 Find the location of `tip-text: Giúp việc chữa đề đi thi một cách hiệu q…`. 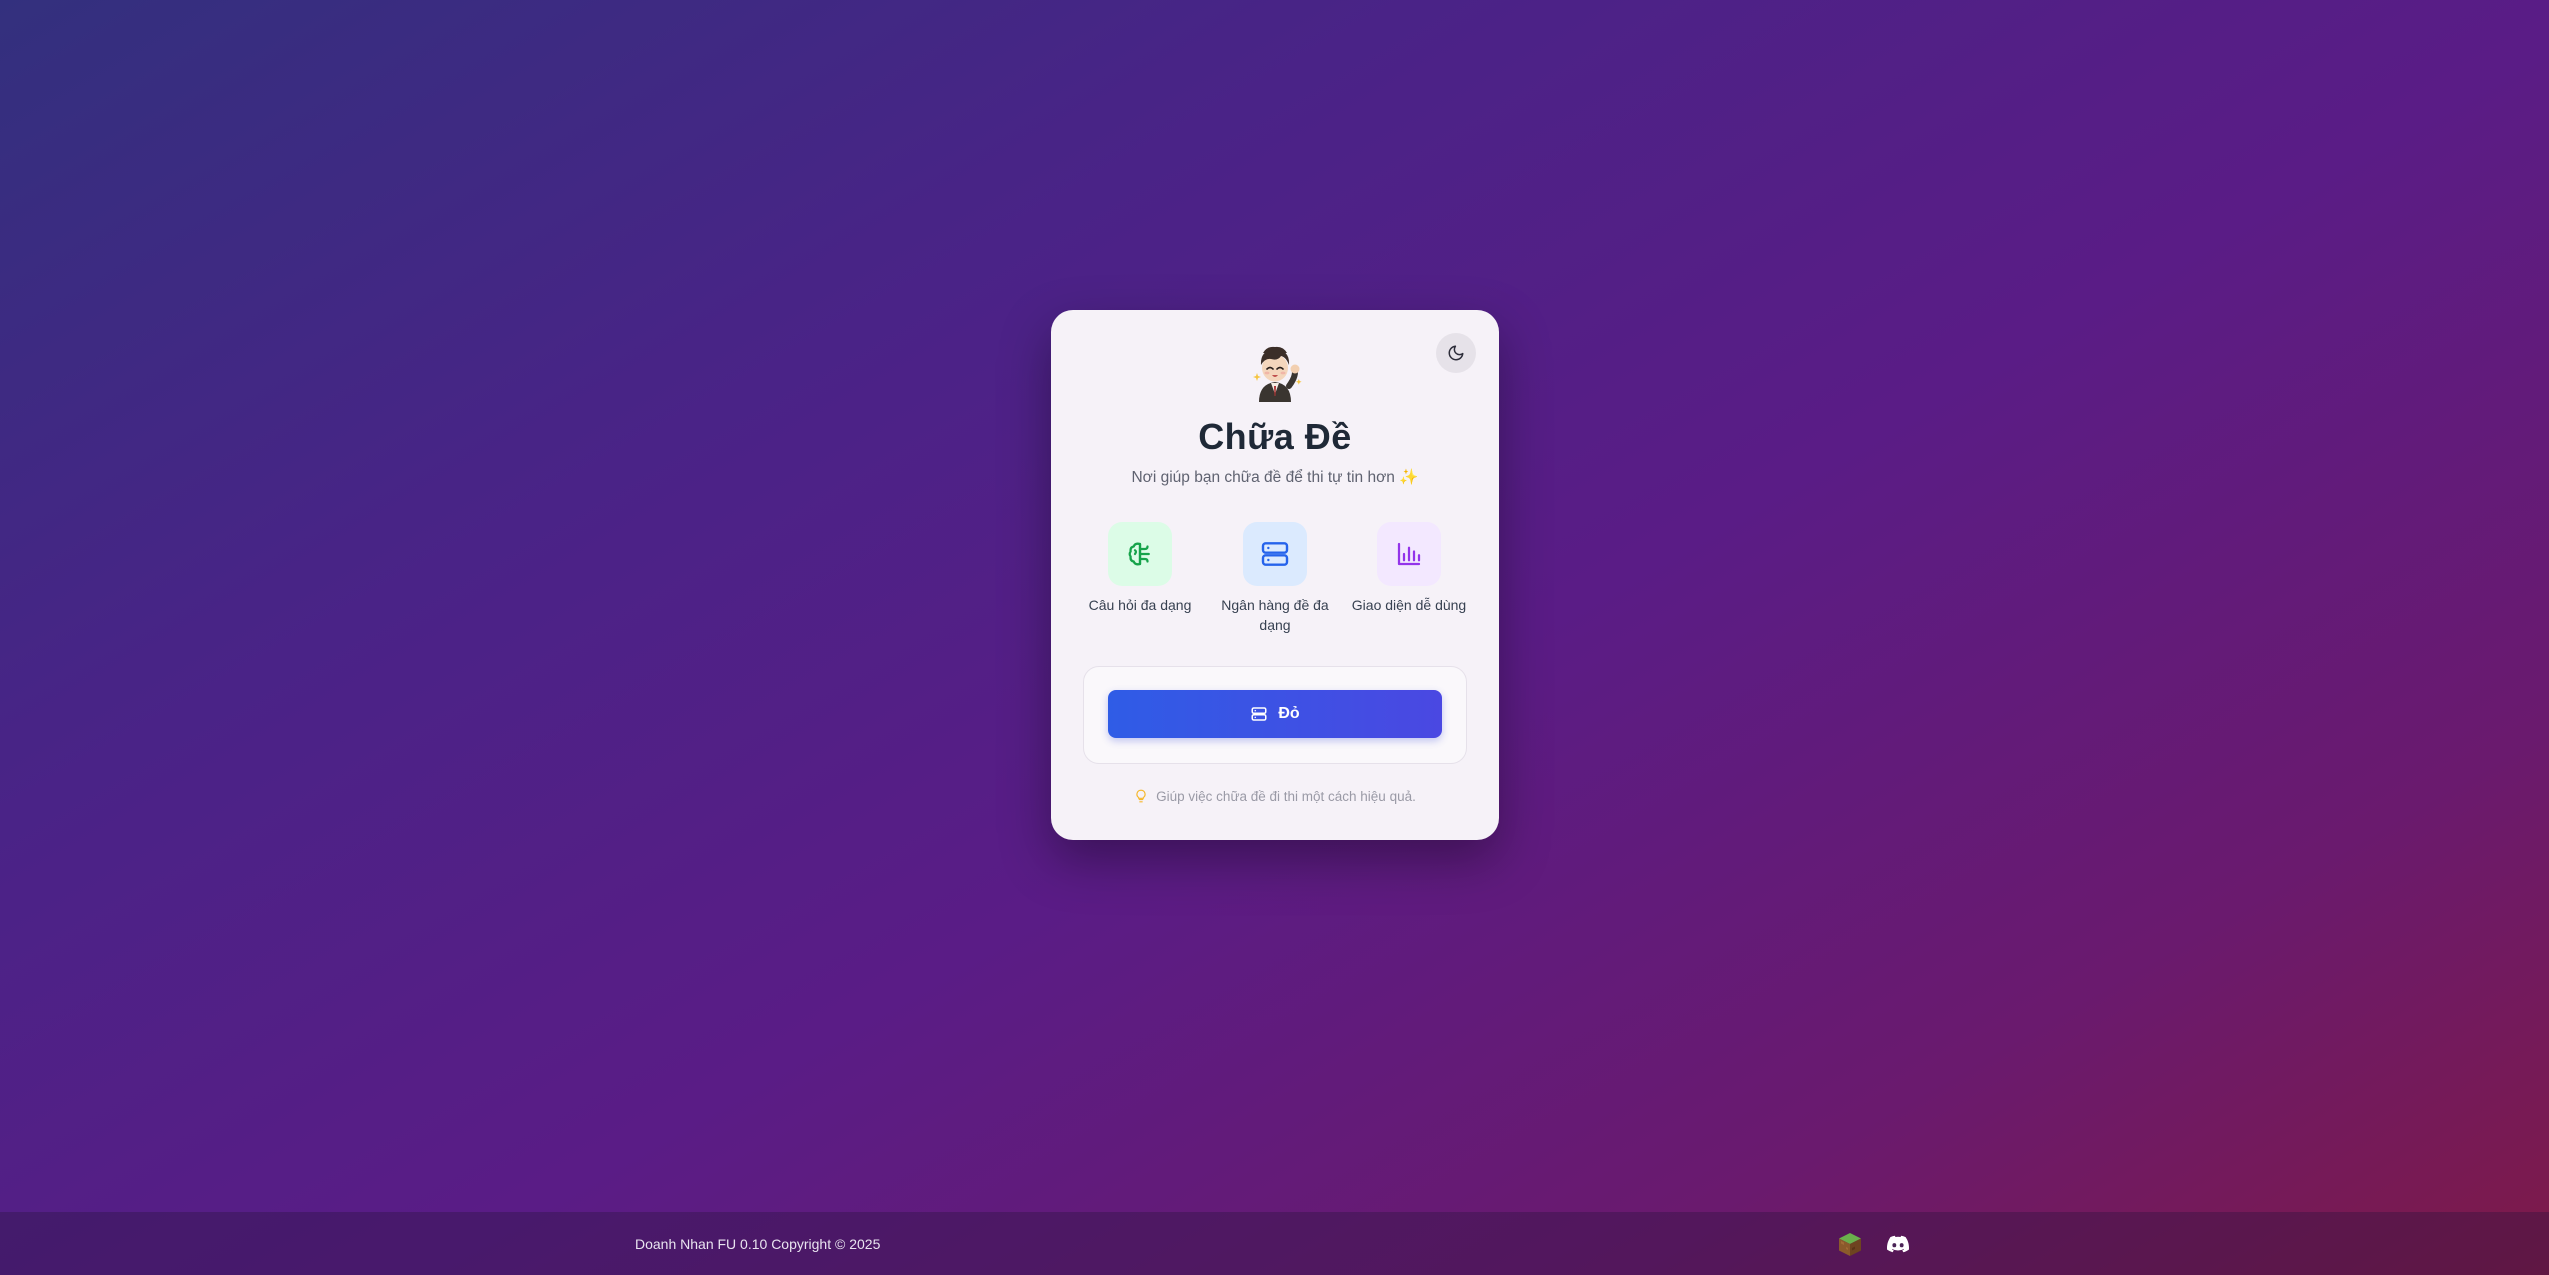

tip-text: Giúp việc chữa đề đi thi một cách hiệu q… is located at coordinates (1275, 796).